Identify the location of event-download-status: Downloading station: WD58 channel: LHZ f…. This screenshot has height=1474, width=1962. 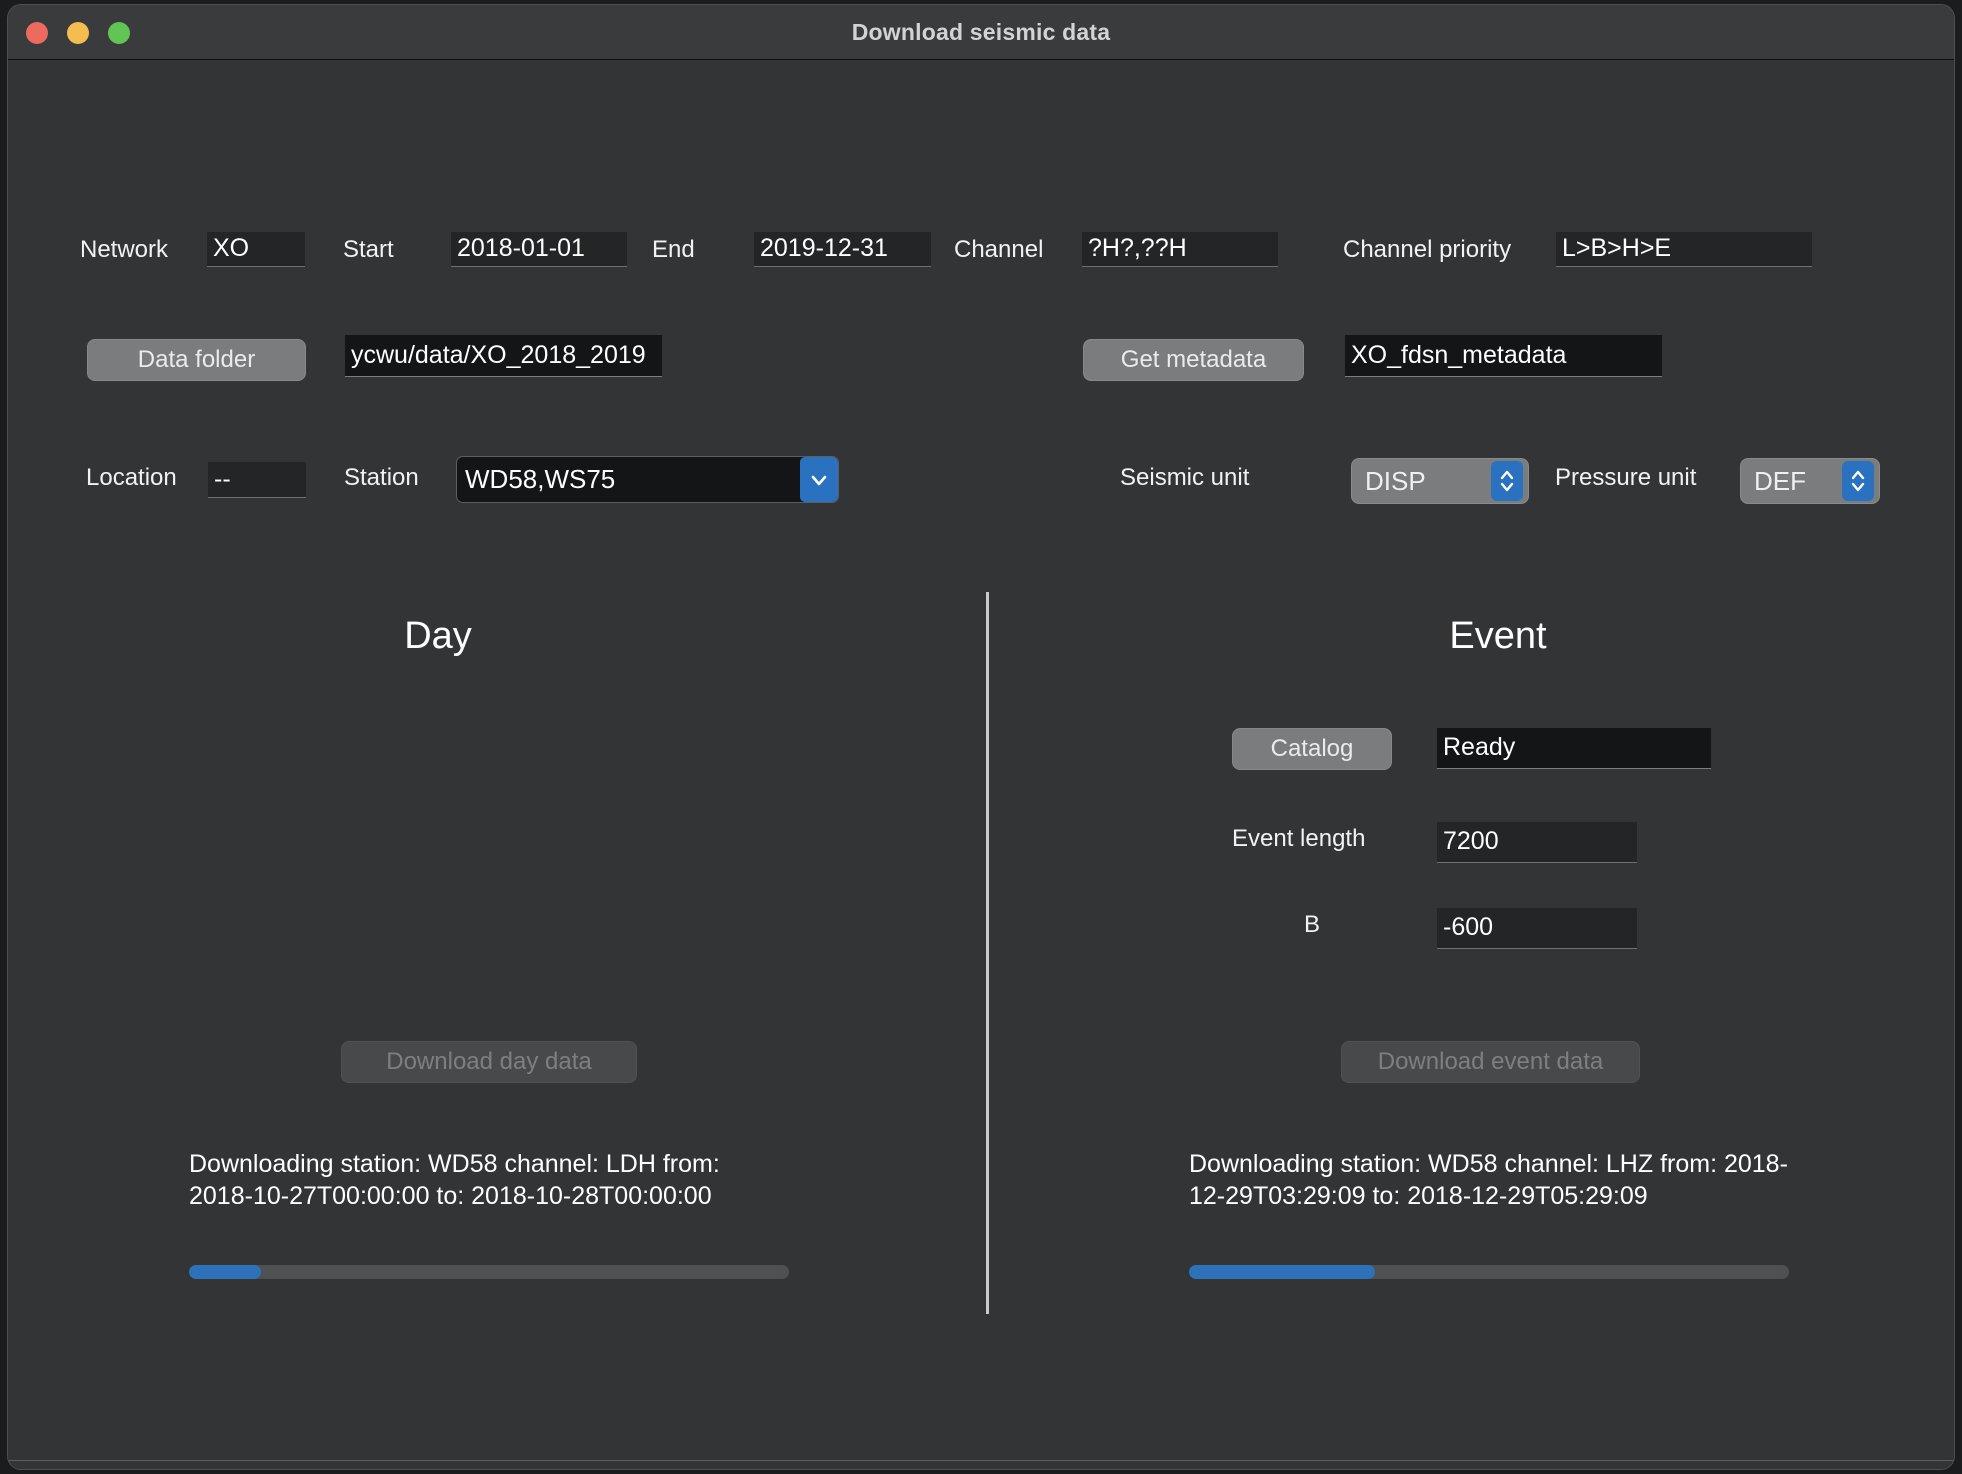
(1488, 1180).